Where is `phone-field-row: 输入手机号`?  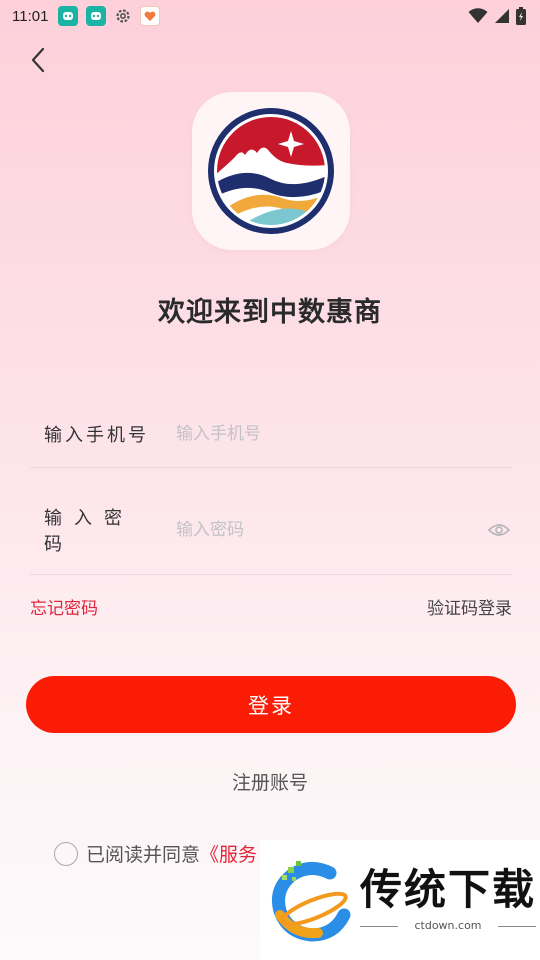 phone-field-row: 输入手机号 is located at coordinates (271, 434).